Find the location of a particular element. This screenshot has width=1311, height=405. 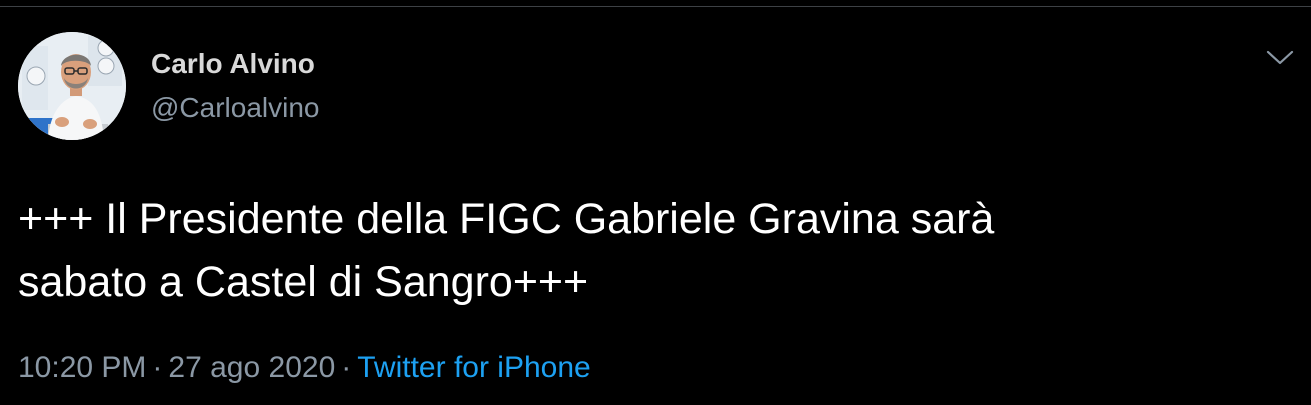

tweet-menu-button is located at coordinates (1280, 58).